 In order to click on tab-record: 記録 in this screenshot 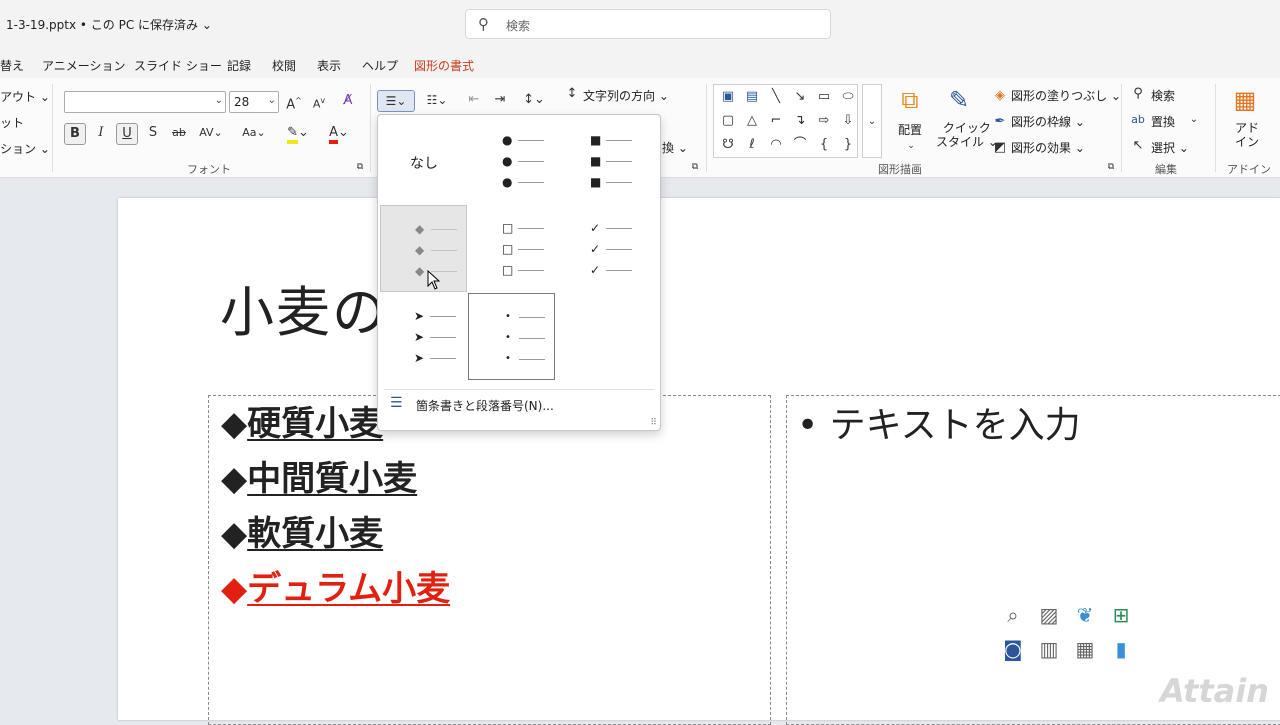, I will do `click(239, 65)`.